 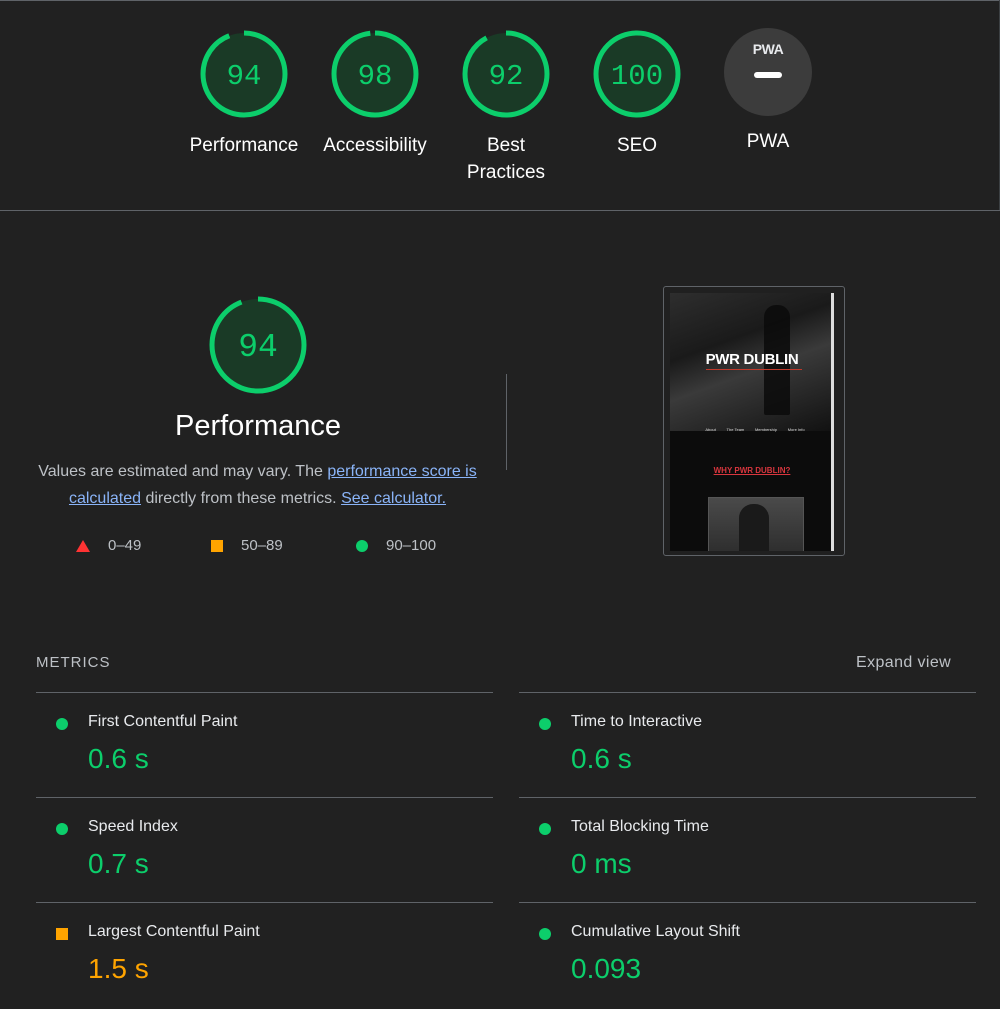 I want to click on seo-gauge-ring: 100, so click(x=637, y=74).